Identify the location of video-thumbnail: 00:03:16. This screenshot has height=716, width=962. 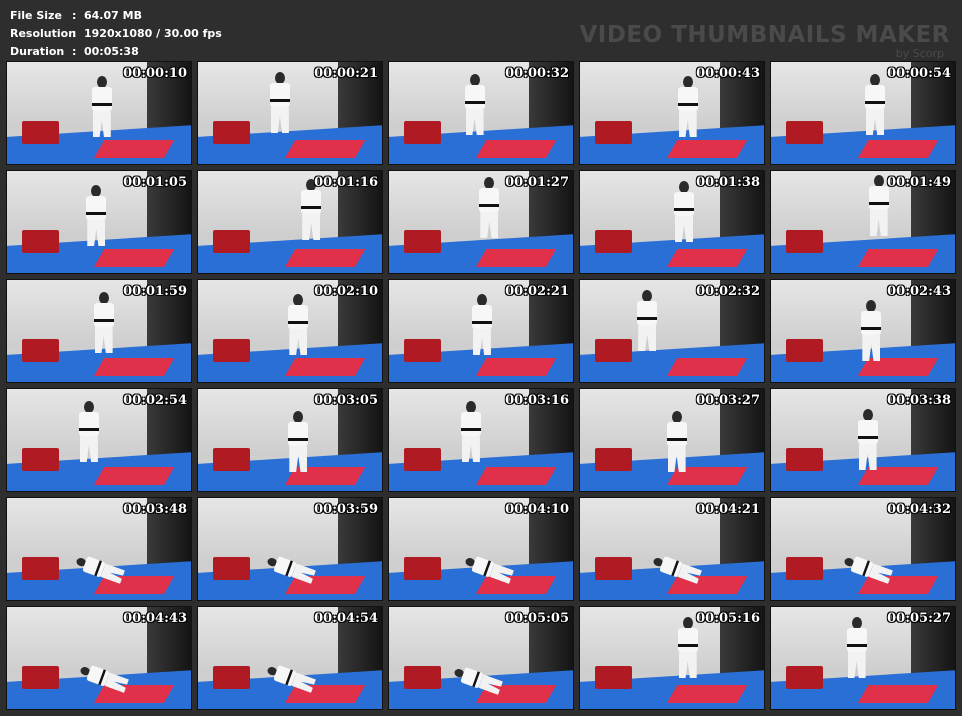
(481, 440).